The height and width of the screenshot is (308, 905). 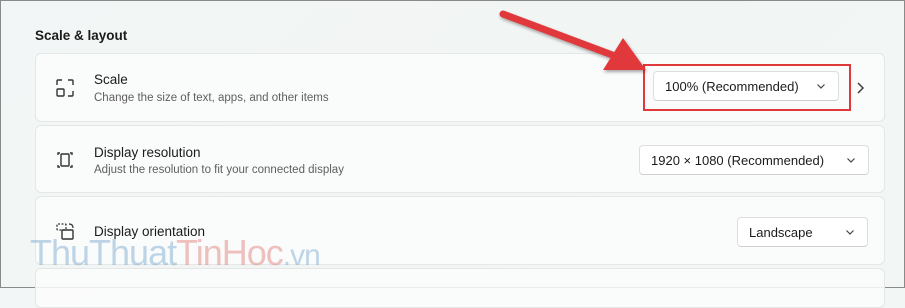 I want to click on scale-title: Scale, so click(x=111, y=79).